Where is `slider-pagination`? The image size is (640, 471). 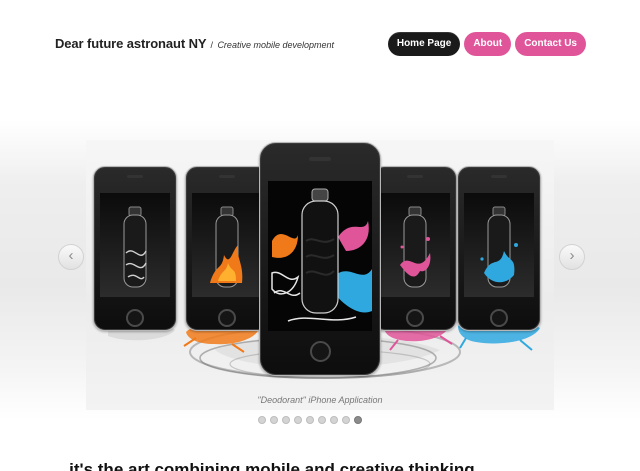
slider-pagination is located at coordinates (310, 420).